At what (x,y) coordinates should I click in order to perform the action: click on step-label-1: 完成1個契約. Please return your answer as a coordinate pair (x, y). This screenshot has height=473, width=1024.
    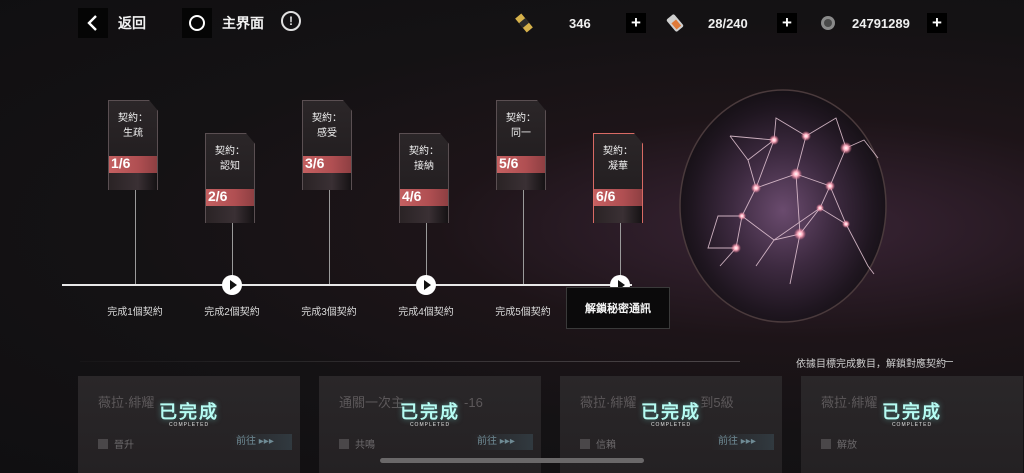
    Looking at the image, I should click on (135, 312).